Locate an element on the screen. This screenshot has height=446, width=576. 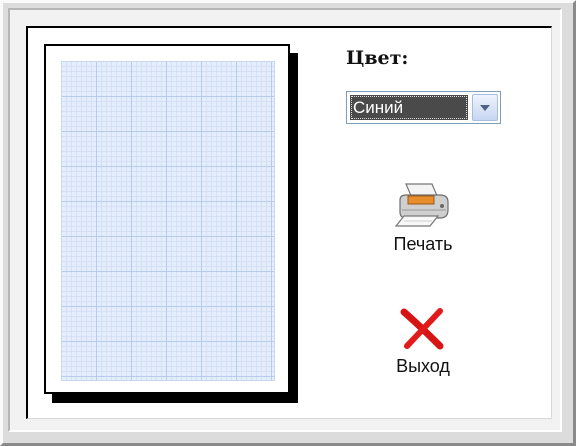
color-select: Синий is located at coordinates (423, 107).